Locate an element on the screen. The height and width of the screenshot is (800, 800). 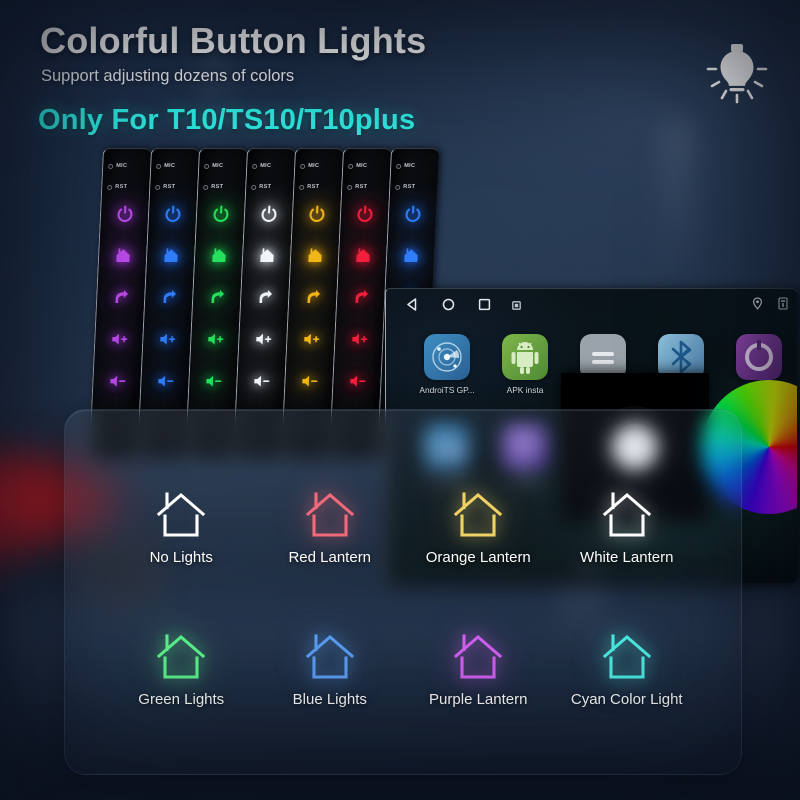
light-option-green-lights: Green Lights is located at coordinates (181, 670).